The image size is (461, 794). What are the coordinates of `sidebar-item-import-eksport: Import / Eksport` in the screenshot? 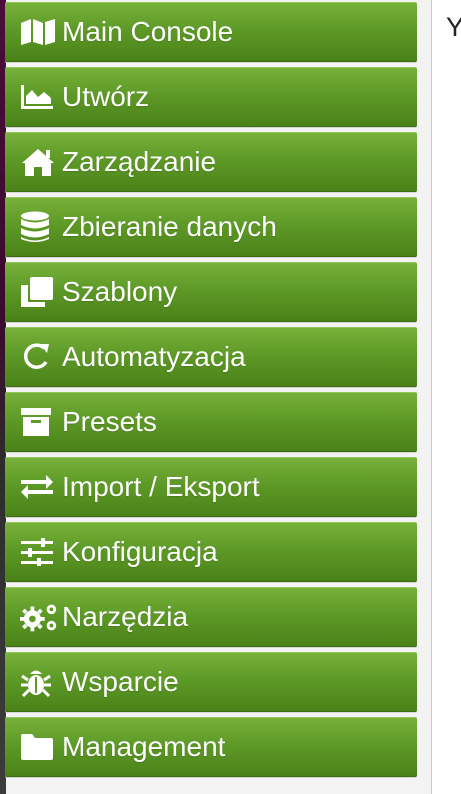 It's located at (211, 487).